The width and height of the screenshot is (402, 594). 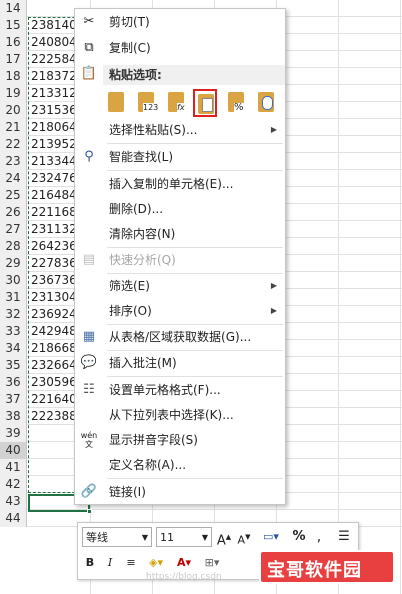 I want to click on row-header: 32, so click(x=13, y=314).